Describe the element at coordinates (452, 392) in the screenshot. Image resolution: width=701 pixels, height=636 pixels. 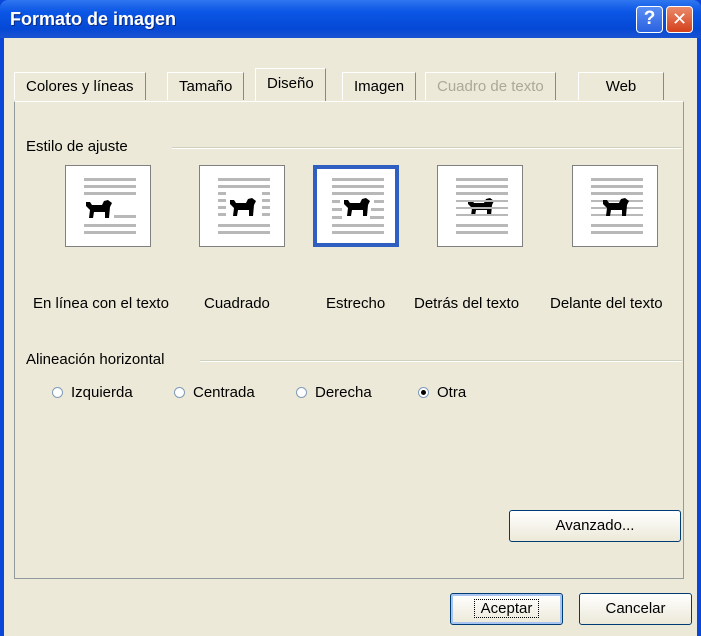
I see `radio-label-otra: Otra` at that location.